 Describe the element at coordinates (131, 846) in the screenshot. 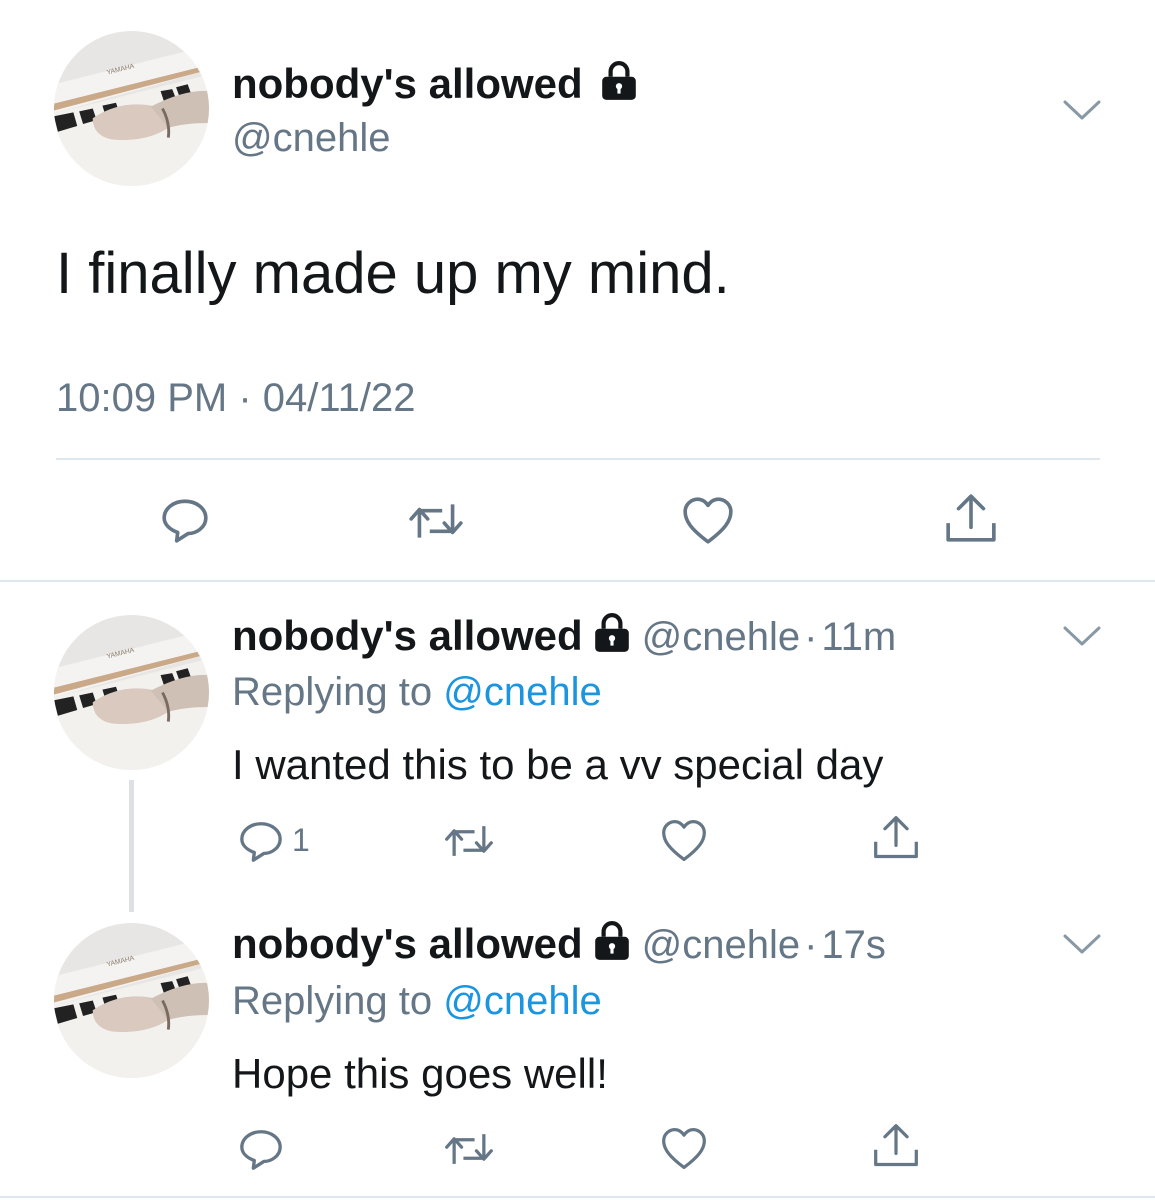

I see `thread-connector` at that location.